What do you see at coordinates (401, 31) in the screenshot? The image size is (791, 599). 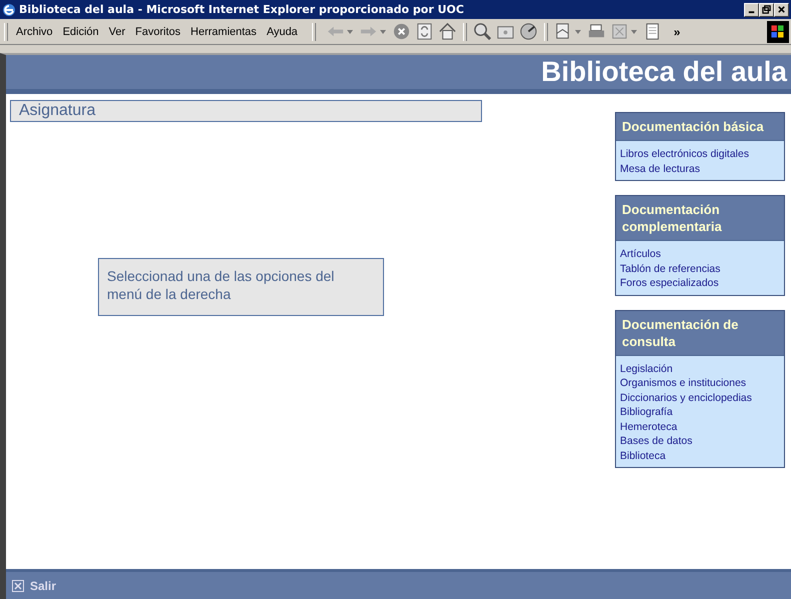 I see `stop-icon` at bounding box center [401, 31].